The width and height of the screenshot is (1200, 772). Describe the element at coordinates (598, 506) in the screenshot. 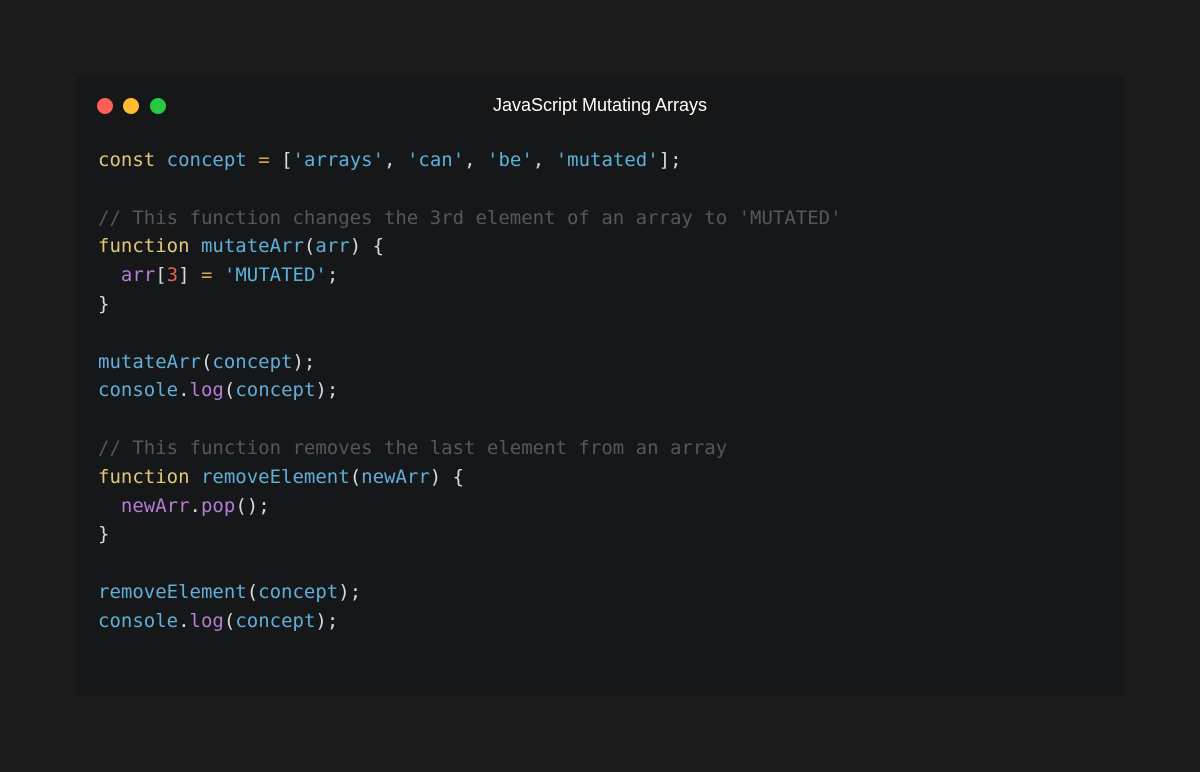

I see `code-line: newArr.pop();` at that location.